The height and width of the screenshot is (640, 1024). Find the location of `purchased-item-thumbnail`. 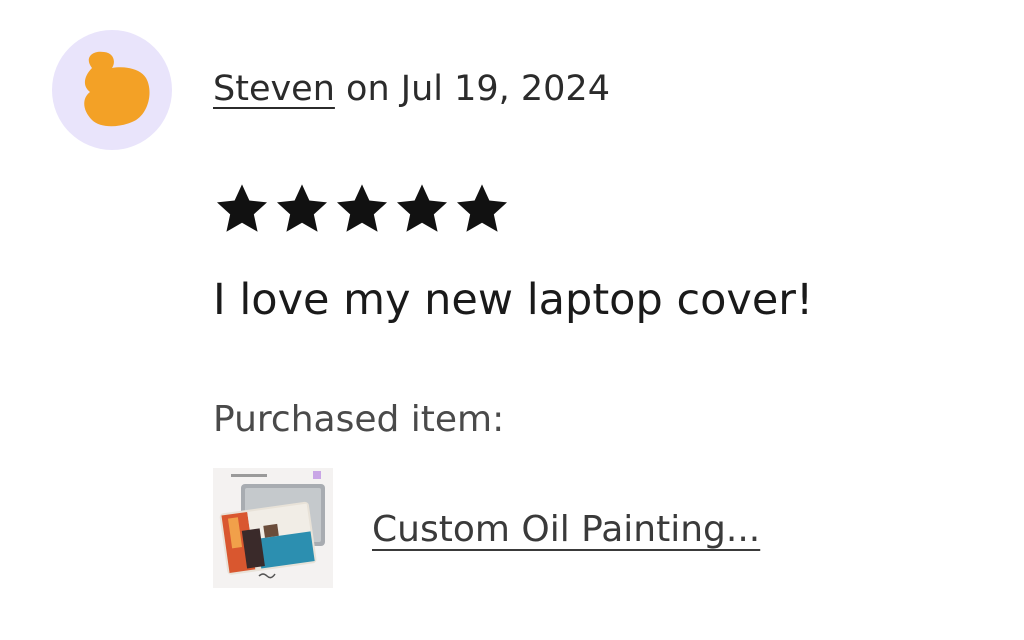

purchased-item-thumbnail is located at coordinates (273, 528).